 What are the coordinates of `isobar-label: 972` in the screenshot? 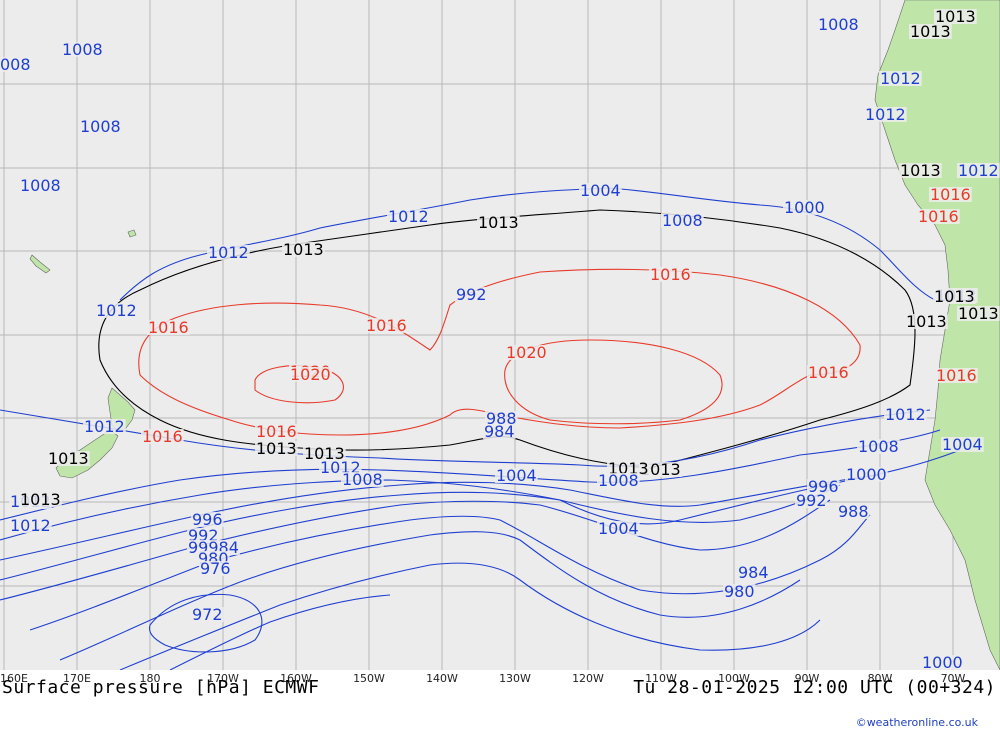 It's located at (207, 614).